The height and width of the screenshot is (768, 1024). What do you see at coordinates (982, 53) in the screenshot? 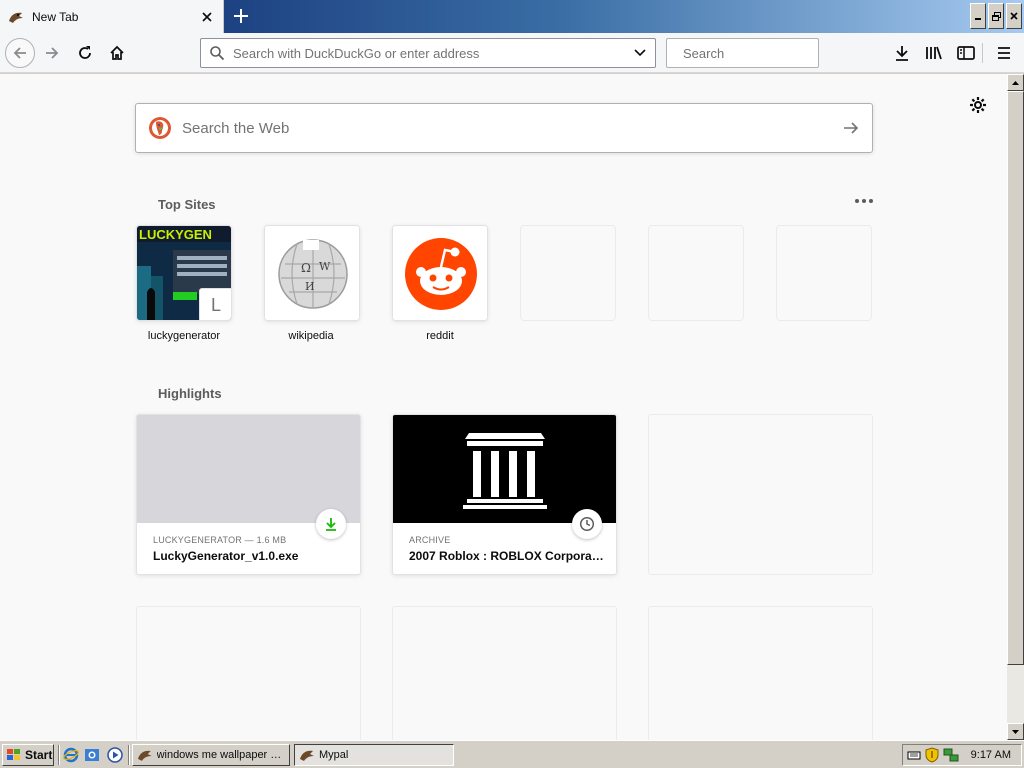
I see `toolbar-separator` at bounding box center [982, 53].